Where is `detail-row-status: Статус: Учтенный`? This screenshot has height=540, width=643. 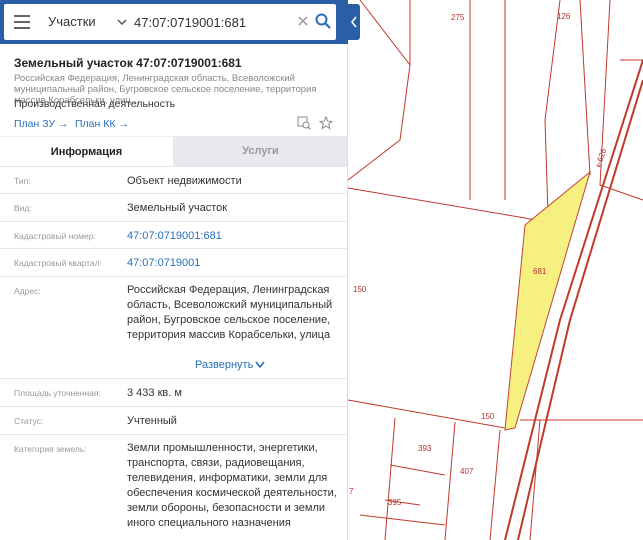 detail-row-status: Статус: Учтенный is located at coordinates (173, 420).